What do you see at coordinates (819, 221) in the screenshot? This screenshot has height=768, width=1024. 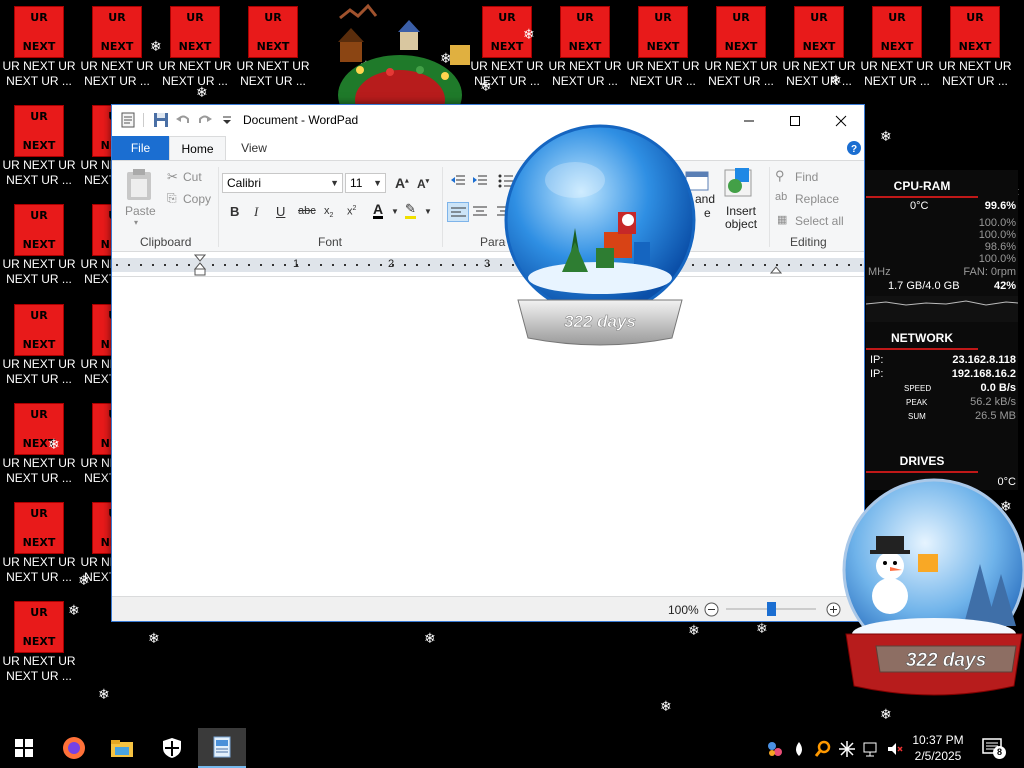 I see `select-all-button: Select all` at bounding box center [819, 221].